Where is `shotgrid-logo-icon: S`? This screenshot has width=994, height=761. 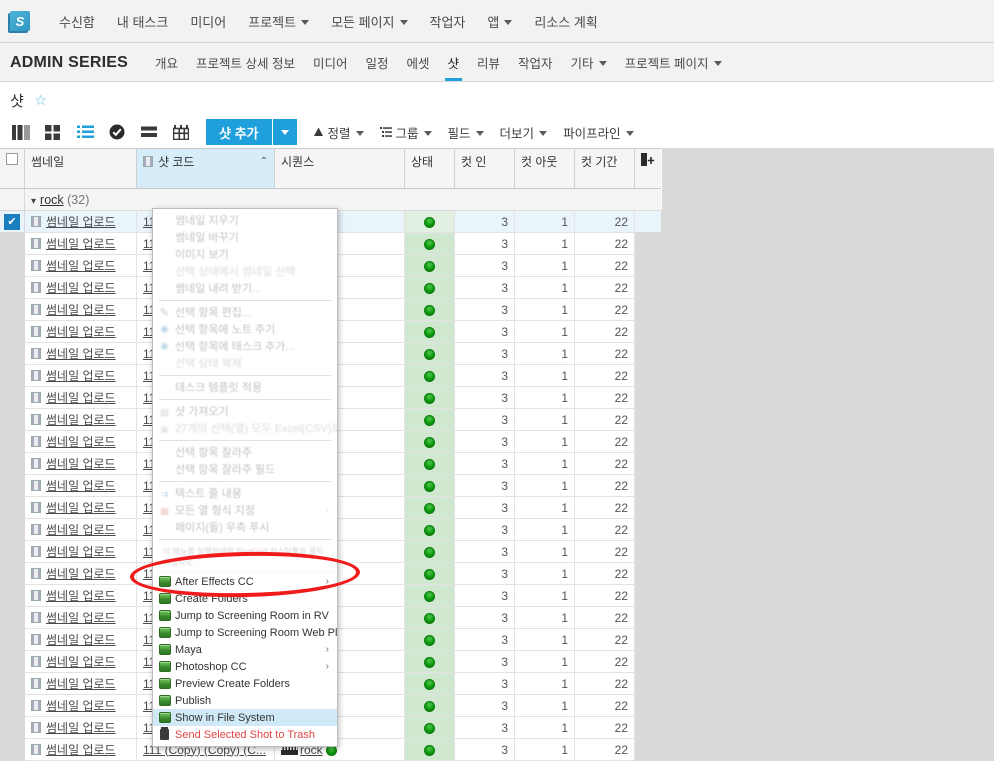
shotgrid-logo-icon: S is located at coordinates (20, 21).